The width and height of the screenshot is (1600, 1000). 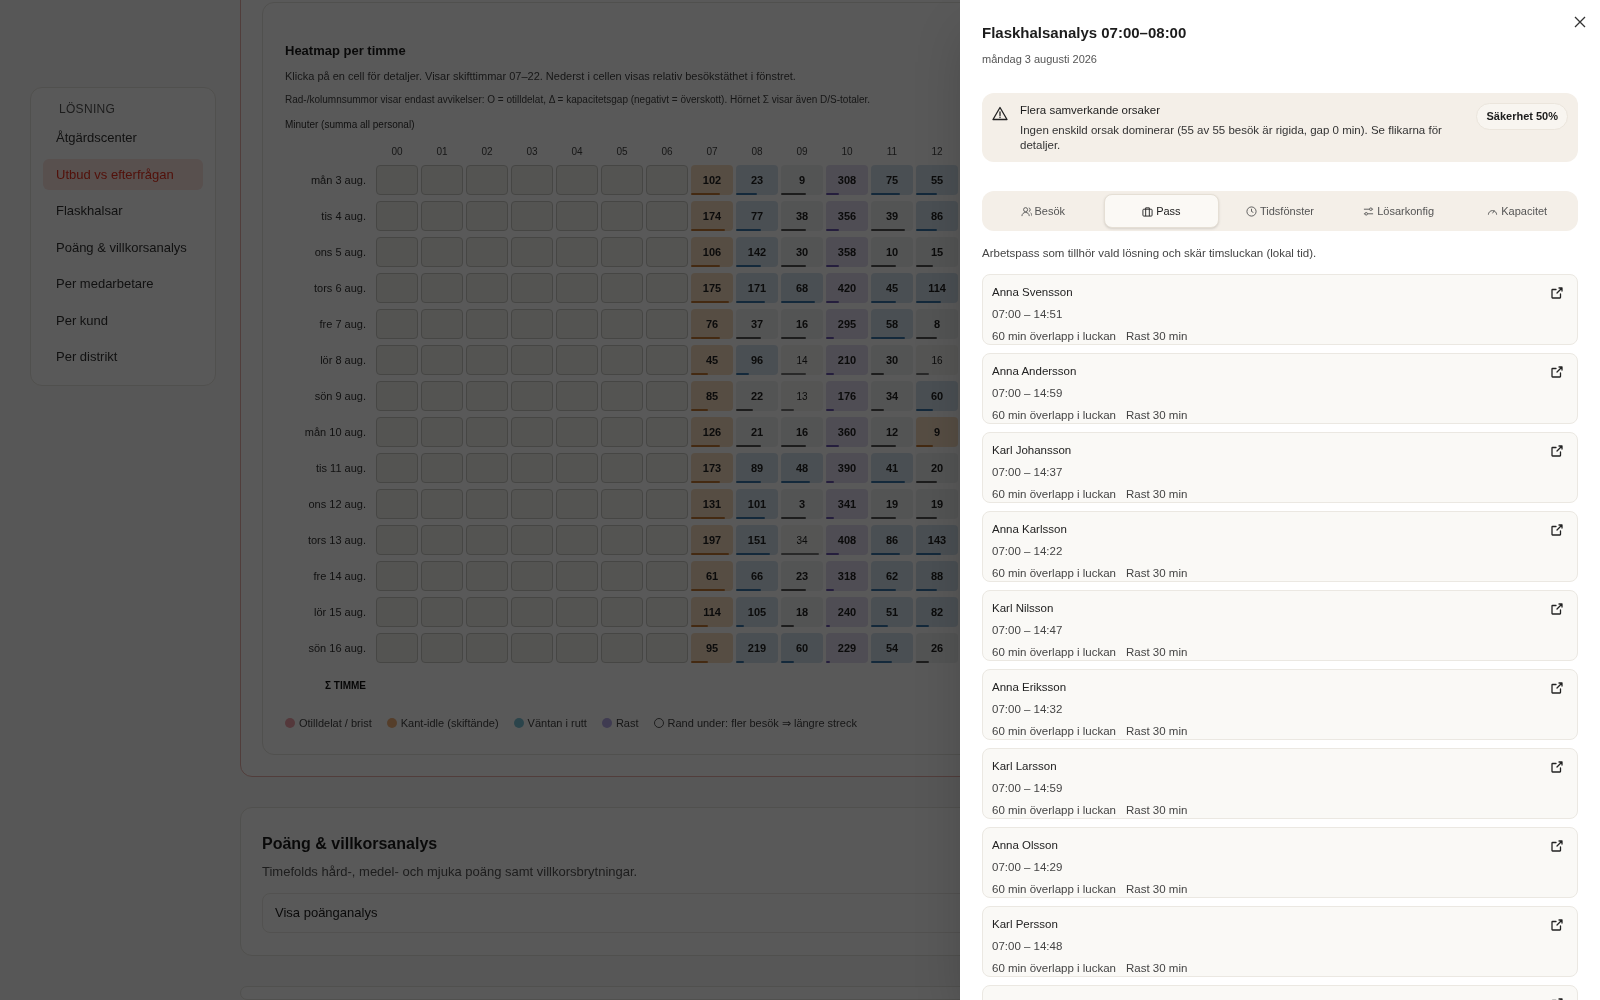 What do you see at coordinates (712, 216) in the screenshot?
I see `heatmap-cell: 174` at bounding box center [712, 216].